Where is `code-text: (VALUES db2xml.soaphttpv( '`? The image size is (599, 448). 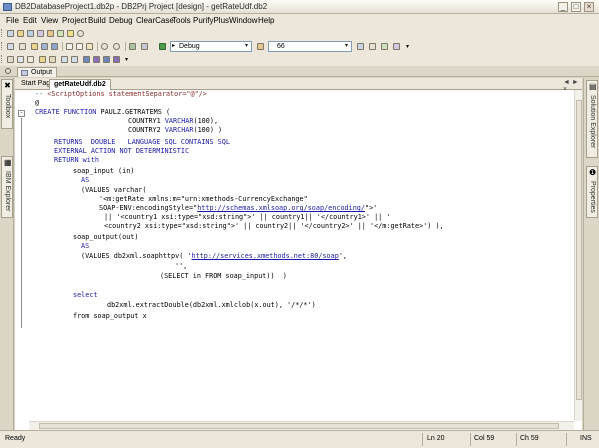
code-text: (VALUES db2xml.soaphttpv( ' is located at coordinates (136, 256).